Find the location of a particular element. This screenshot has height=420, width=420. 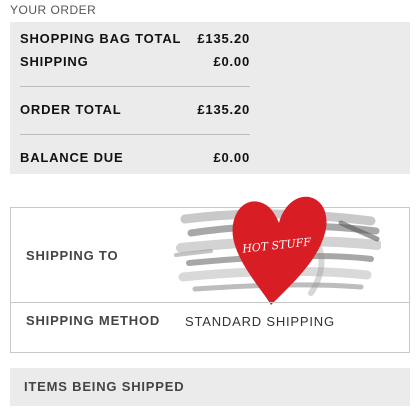

balance-due-row: BALANCE DUE £0.00 is located at coordinates (135, 157).